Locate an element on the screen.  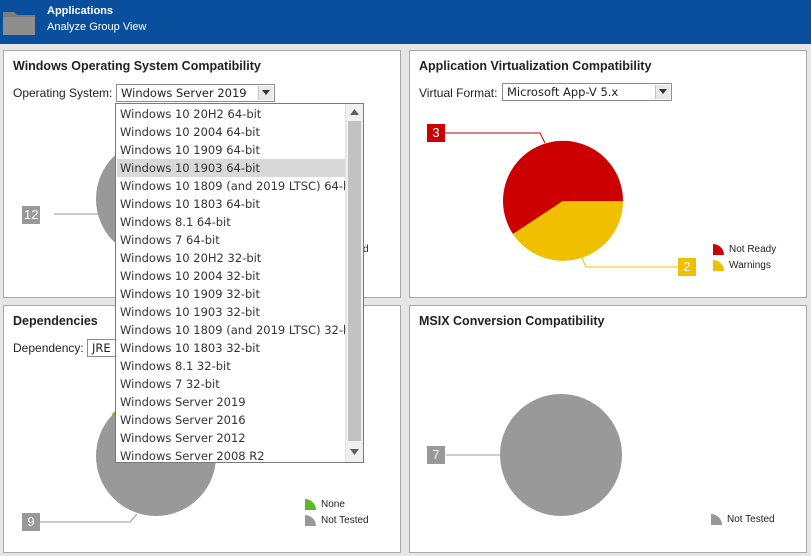
dropdown-option: Windows 10 1903 32-bit is located at coordinates (231, 312).